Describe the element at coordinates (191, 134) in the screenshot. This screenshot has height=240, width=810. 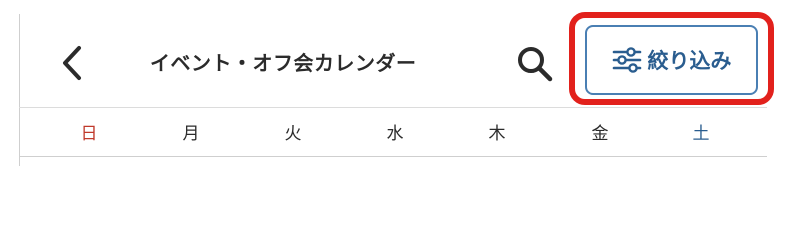
I see `weekday-monday: 月` at that location.